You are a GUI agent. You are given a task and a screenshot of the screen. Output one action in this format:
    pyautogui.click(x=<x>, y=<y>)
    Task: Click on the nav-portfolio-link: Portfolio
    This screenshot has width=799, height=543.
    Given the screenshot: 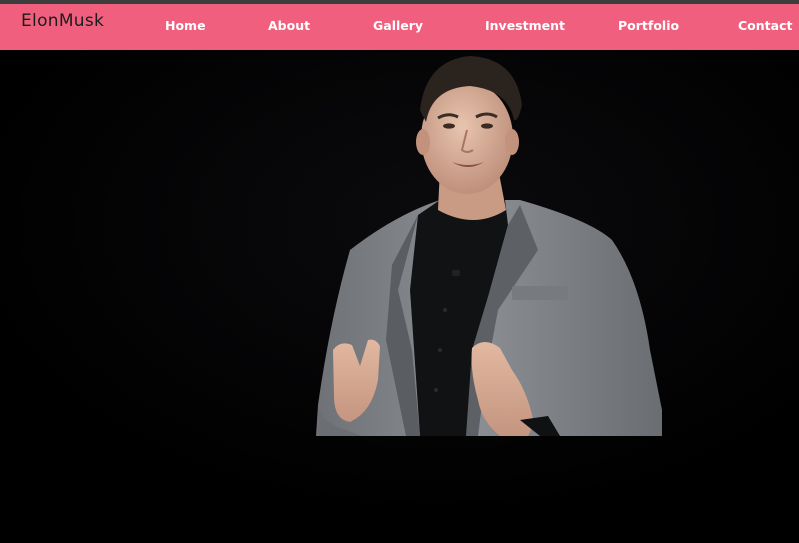 What is the action you would take?
    pyautogui.click(x=648, y=25)
    